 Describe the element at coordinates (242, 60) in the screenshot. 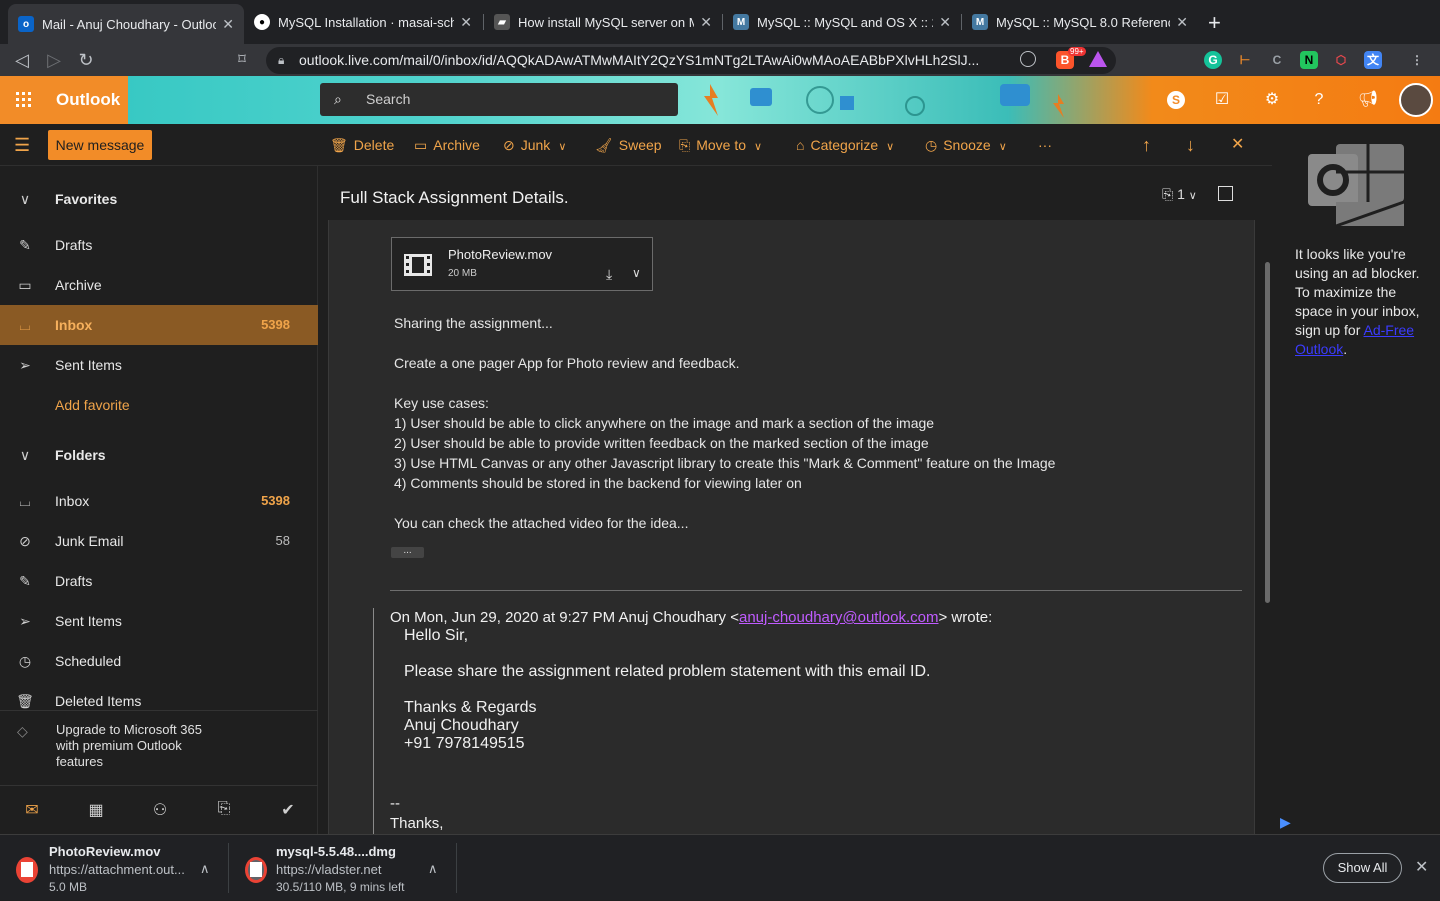

I see `bookmark-icon: ⌑` at that location.